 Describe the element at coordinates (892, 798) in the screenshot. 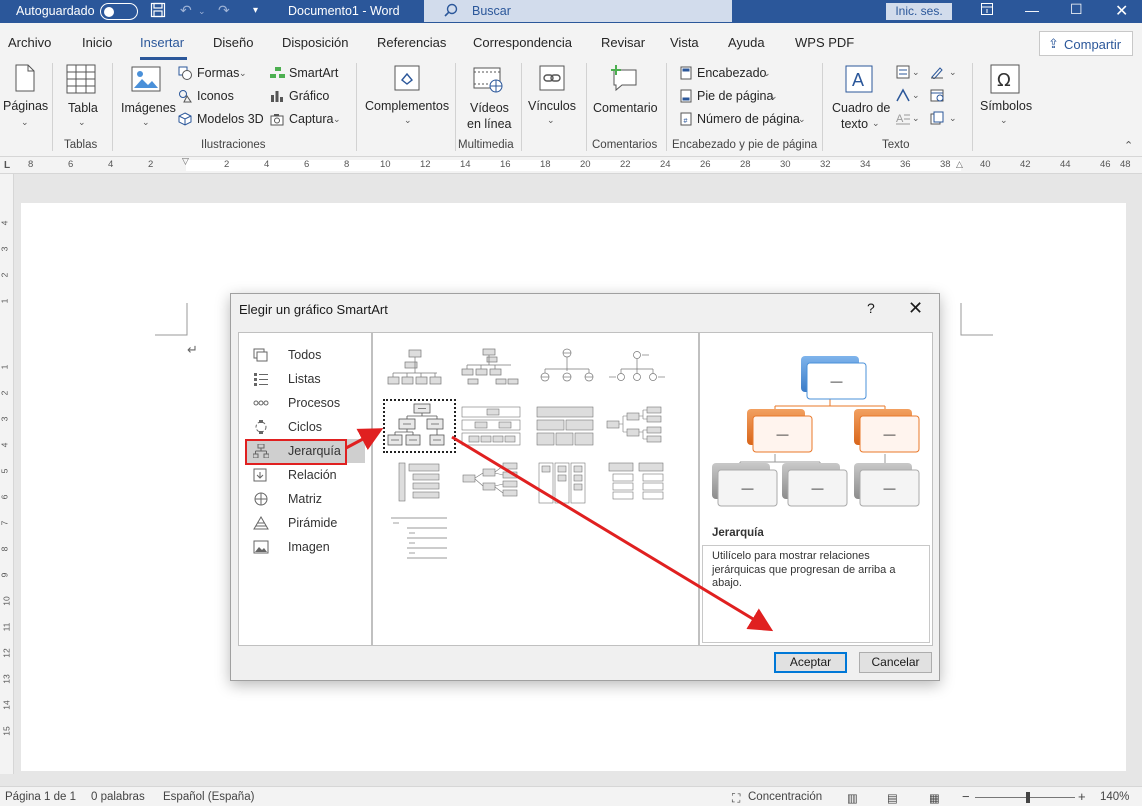

I see `print-layout-icon: ▤` at that location.